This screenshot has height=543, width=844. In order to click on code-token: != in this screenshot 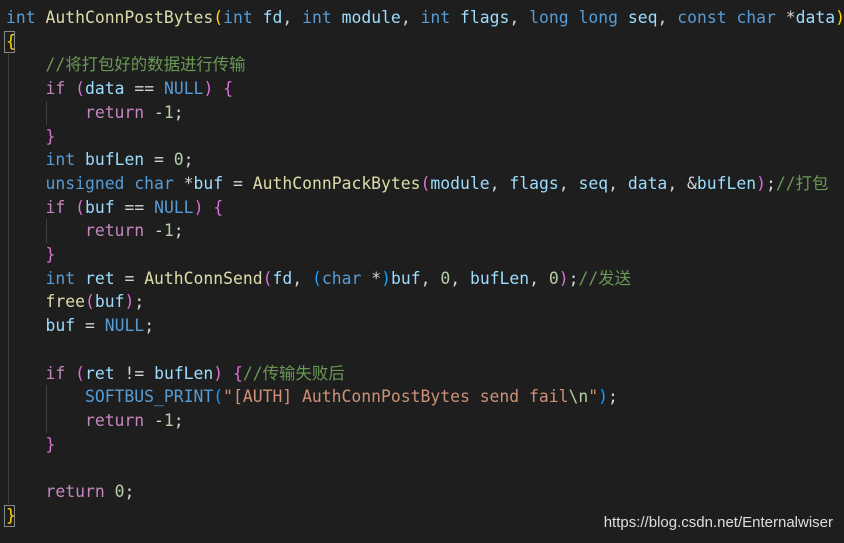, I will do `click(134, 373)`.